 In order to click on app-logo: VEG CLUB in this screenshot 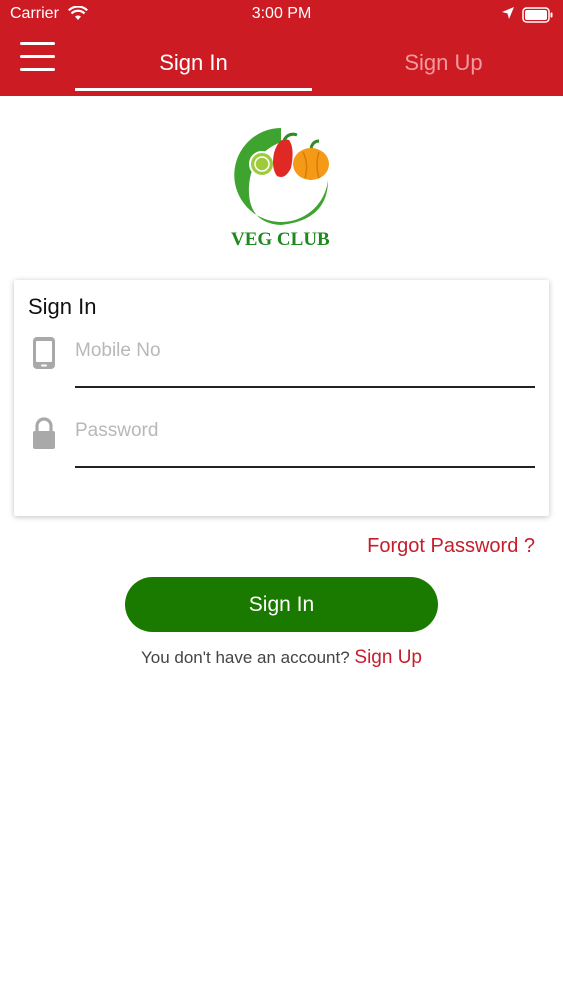, I will do `click(281, 188)`.